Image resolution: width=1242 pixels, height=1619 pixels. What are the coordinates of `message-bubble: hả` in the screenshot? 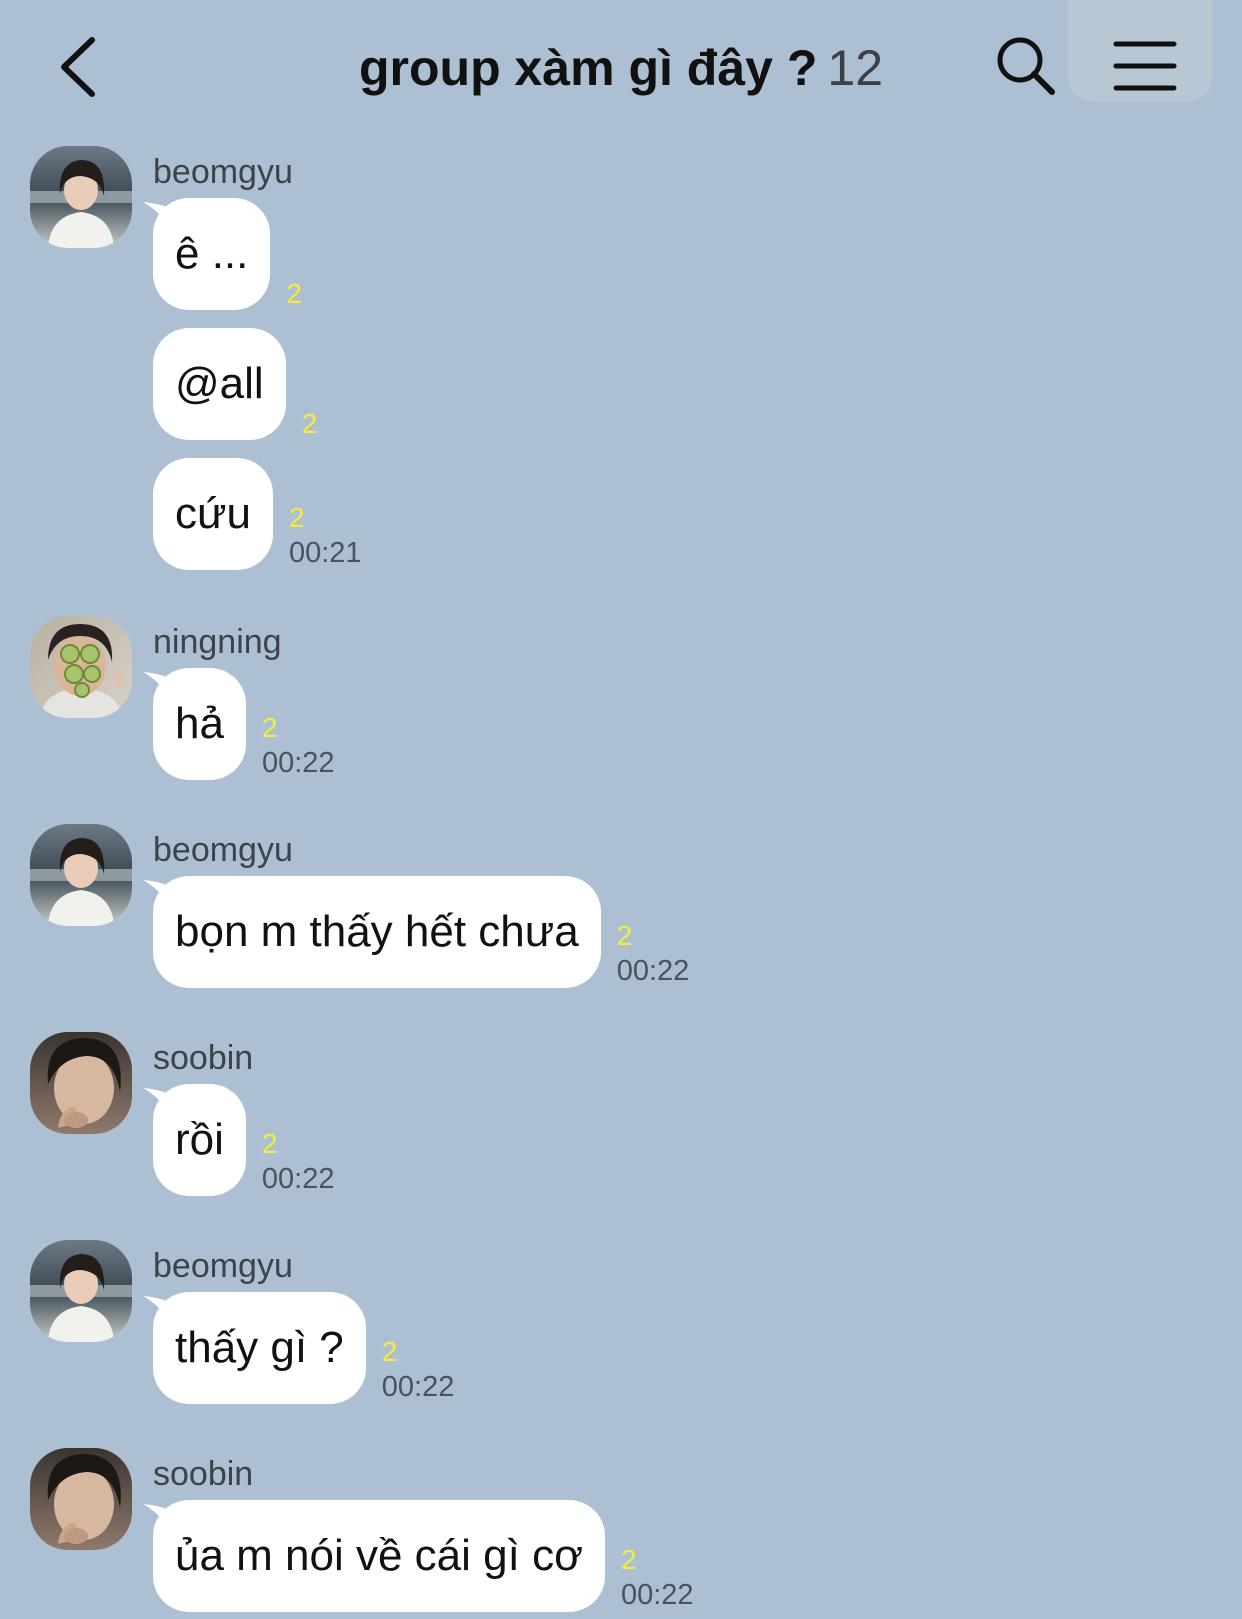 It's located at (194, 724).